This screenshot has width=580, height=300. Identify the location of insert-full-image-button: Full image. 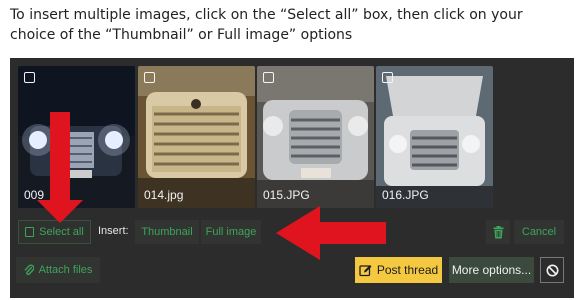
(231, 232).